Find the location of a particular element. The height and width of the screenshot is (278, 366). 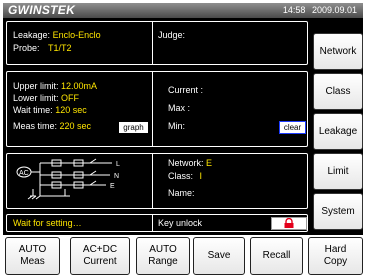

limit-button: Limit is located at coordinates (338, 171).